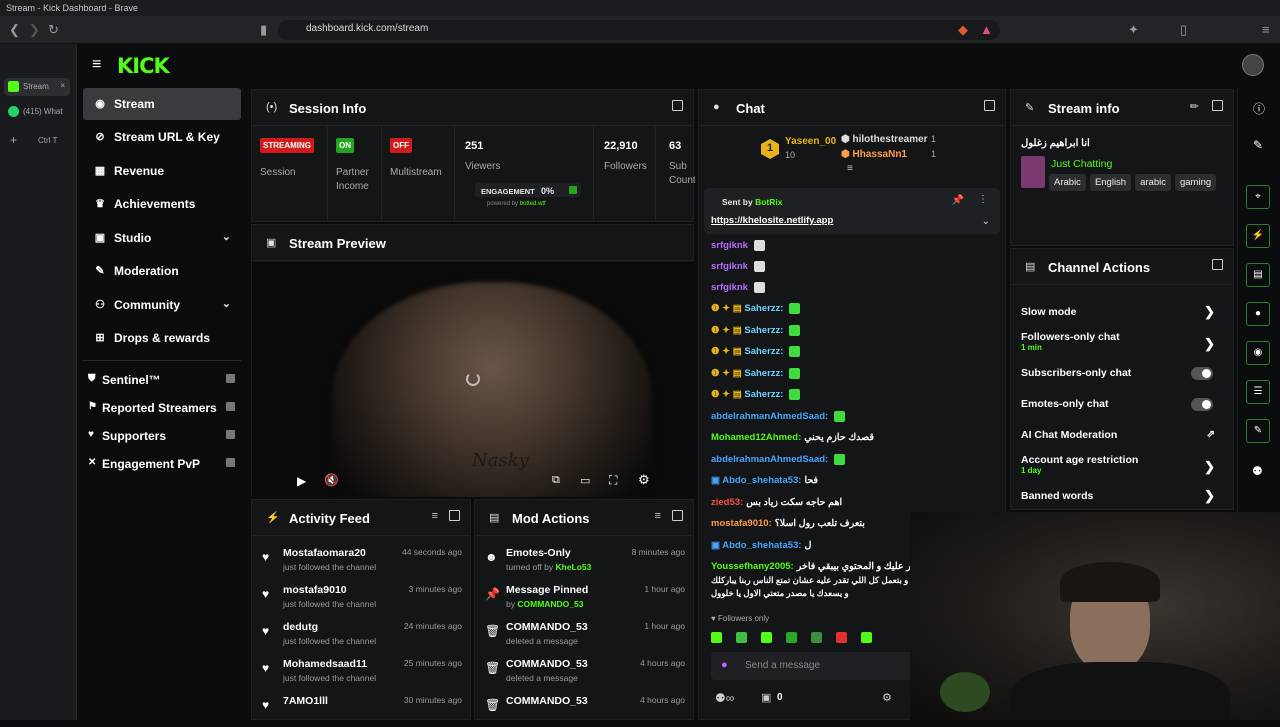  Describe the element at coordinates (1258, 431) in the screenshot. I see `rail-wrench-icon: ✎` at that location.